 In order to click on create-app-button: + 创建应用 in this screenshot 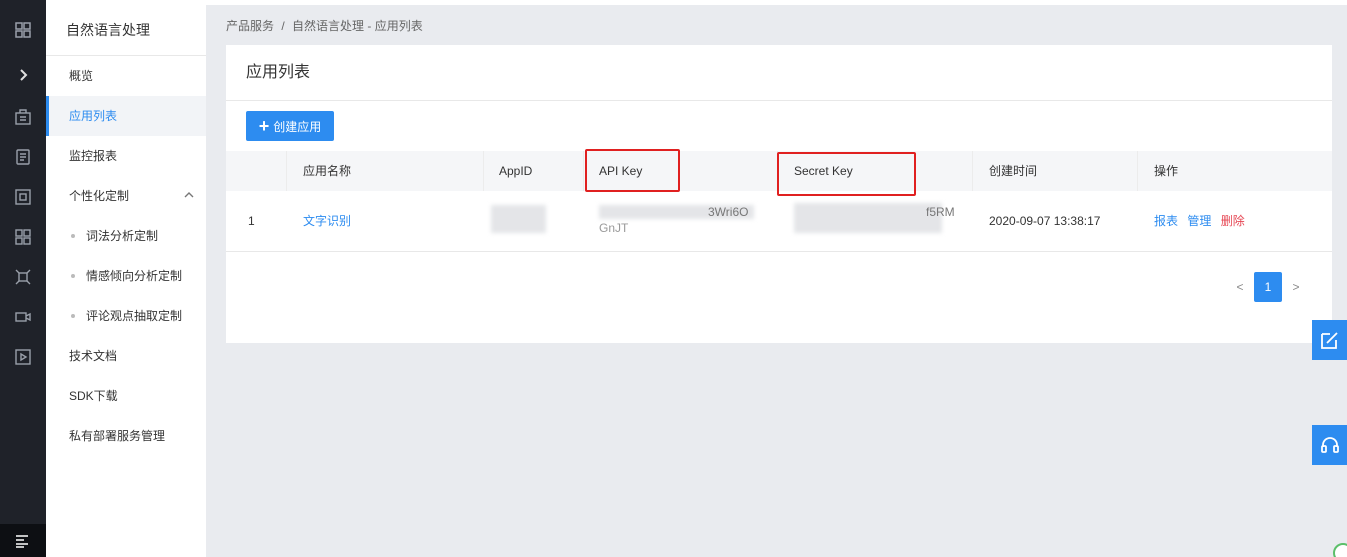, I will do `click(290, 126)`.